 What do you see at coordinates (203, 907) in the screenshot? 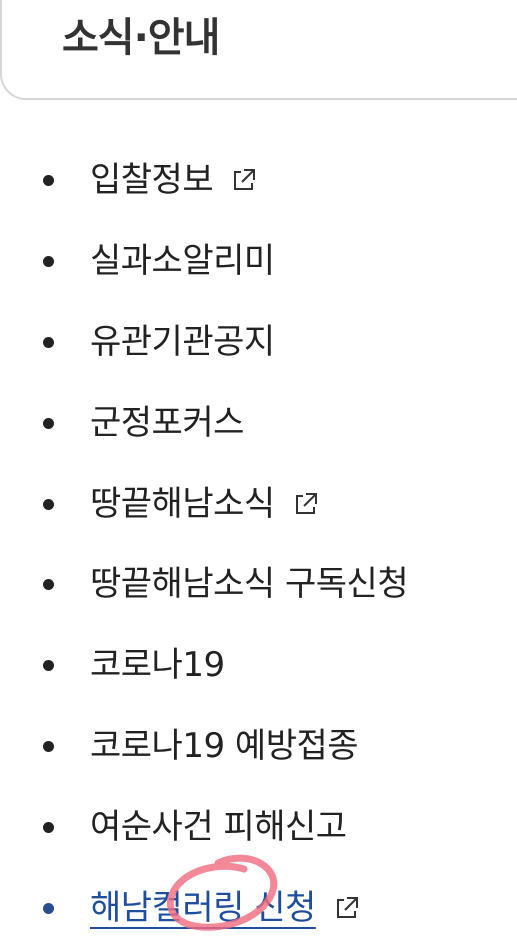
I see `menu-label: 해남컬러링 신청` at bounding box center [203, 907].